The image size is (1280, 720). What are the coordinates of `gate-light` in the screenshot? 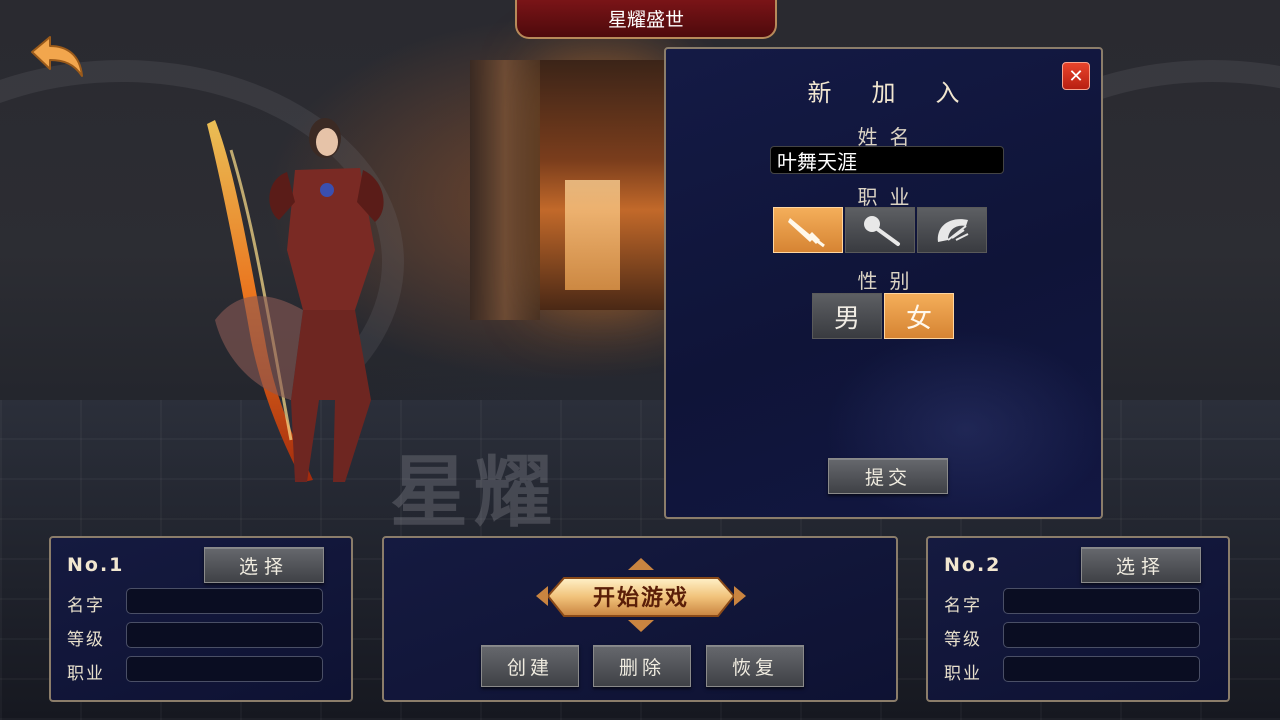 It's located at (592, 235).